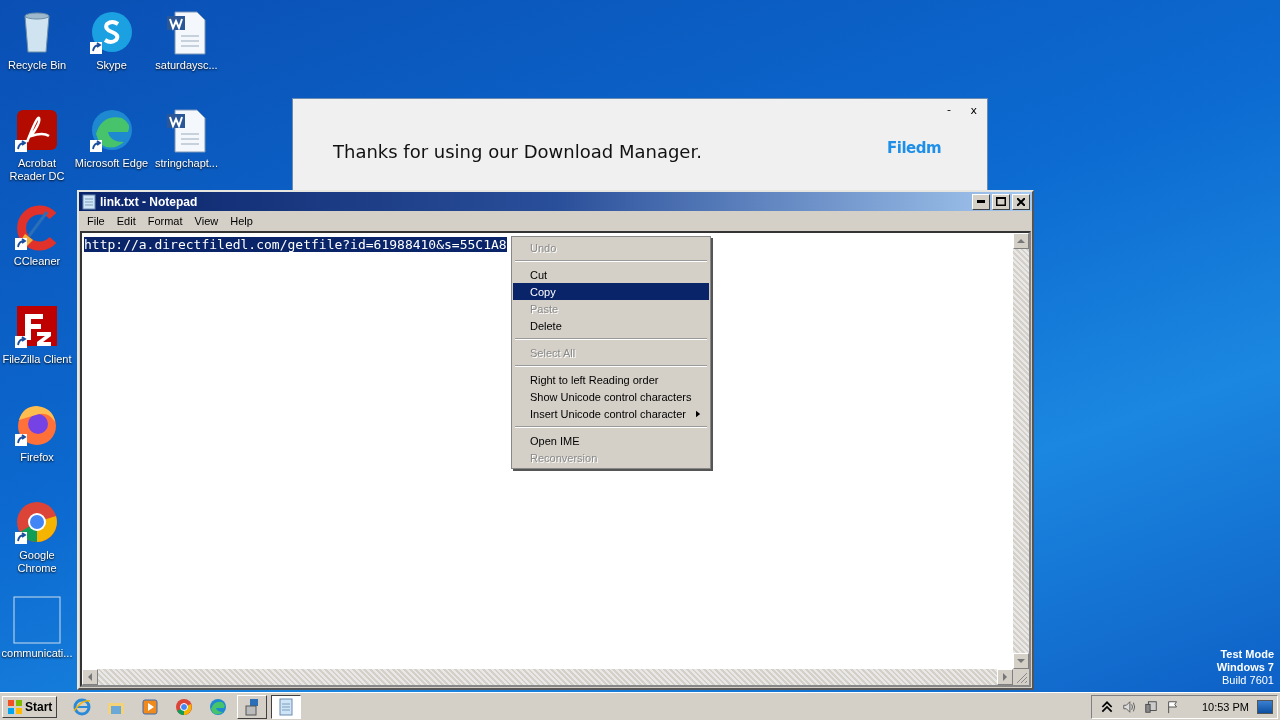 The image size is (1280, 720). What do you see at coordinates (37, 343) in the screenshot?
I see `desktop-shortcut: FileZilla Client` at bounding box center [37, 343].